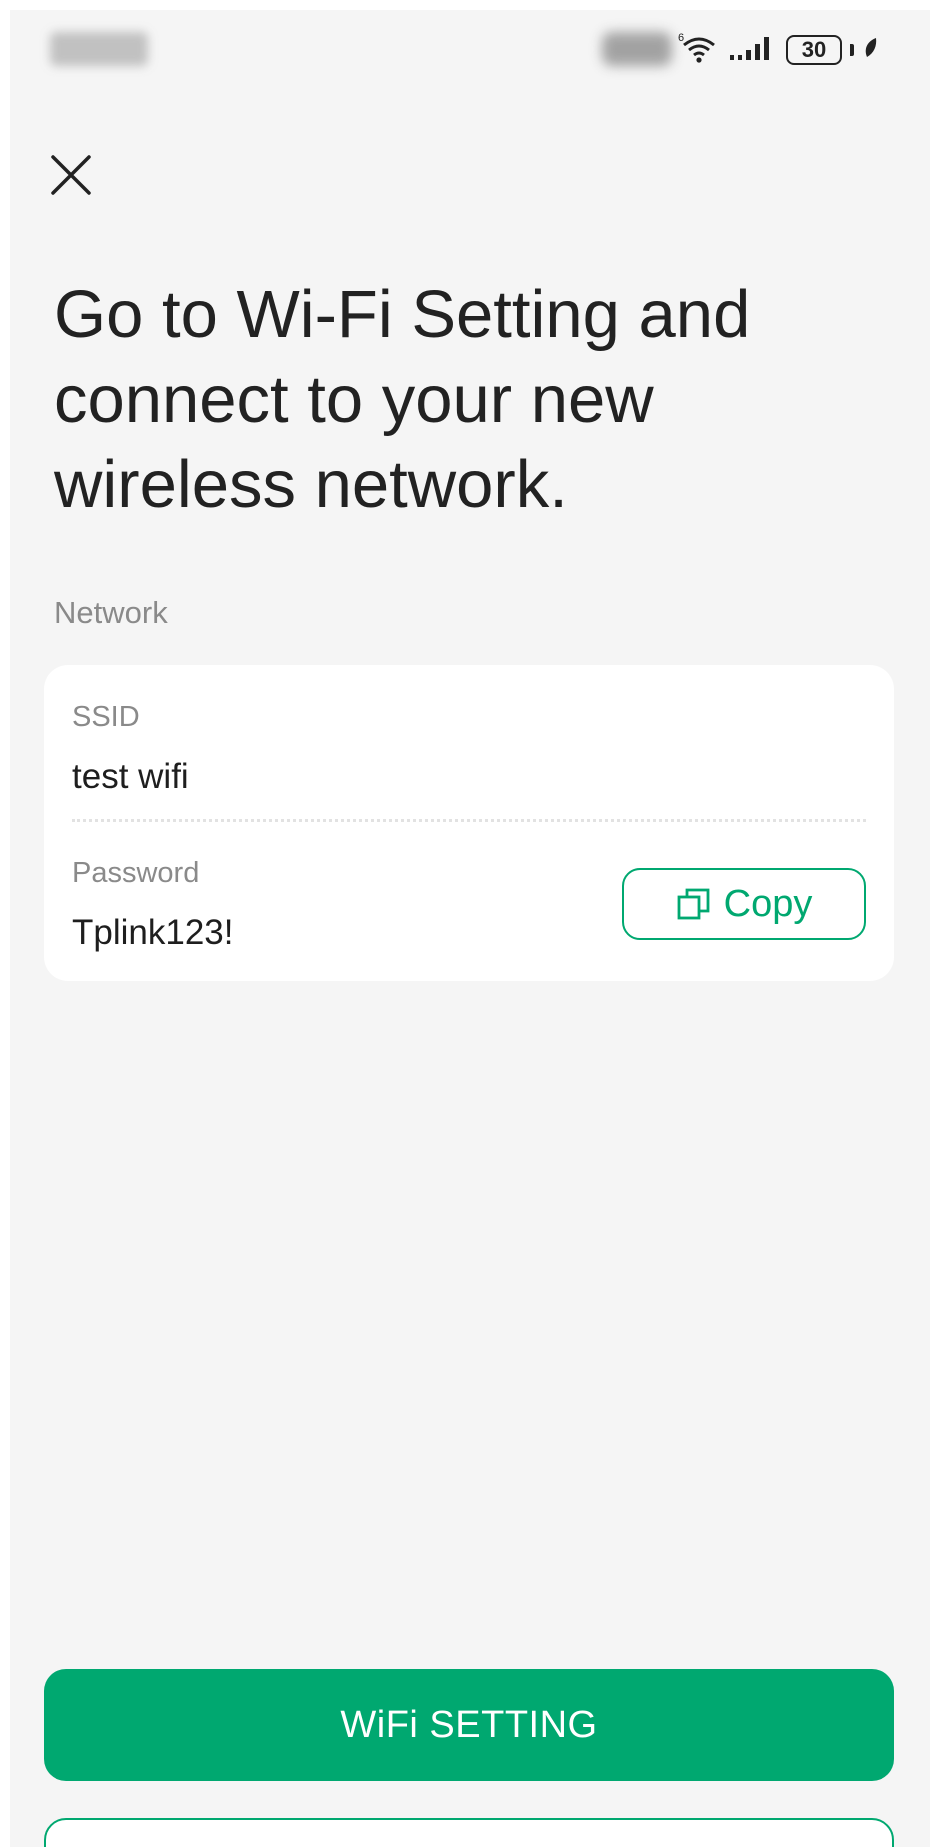 This screenshot has height=1847, width=930. Describe the element at coordinates (469, 820) in the screenshot. I see `card-divider` at that location.